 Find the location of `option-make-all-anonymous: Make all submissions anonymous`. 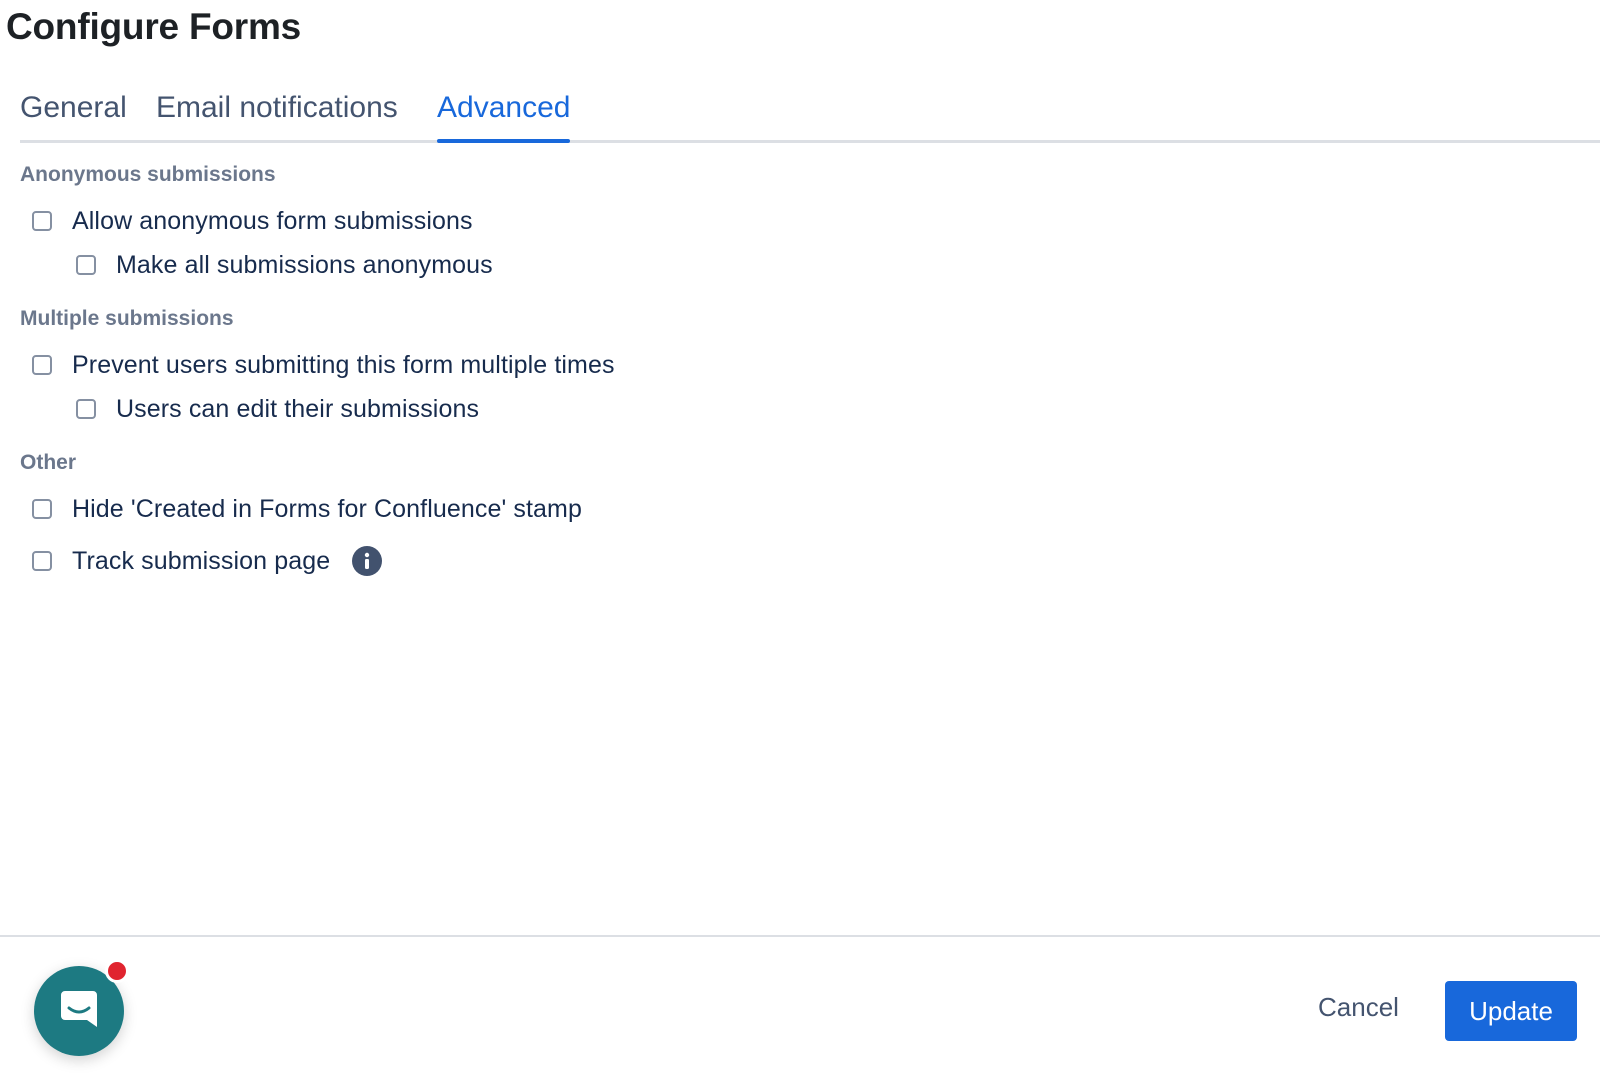

option-make-all-anonymous: Make all submissions anonymous is located at coordinates (284, 265).